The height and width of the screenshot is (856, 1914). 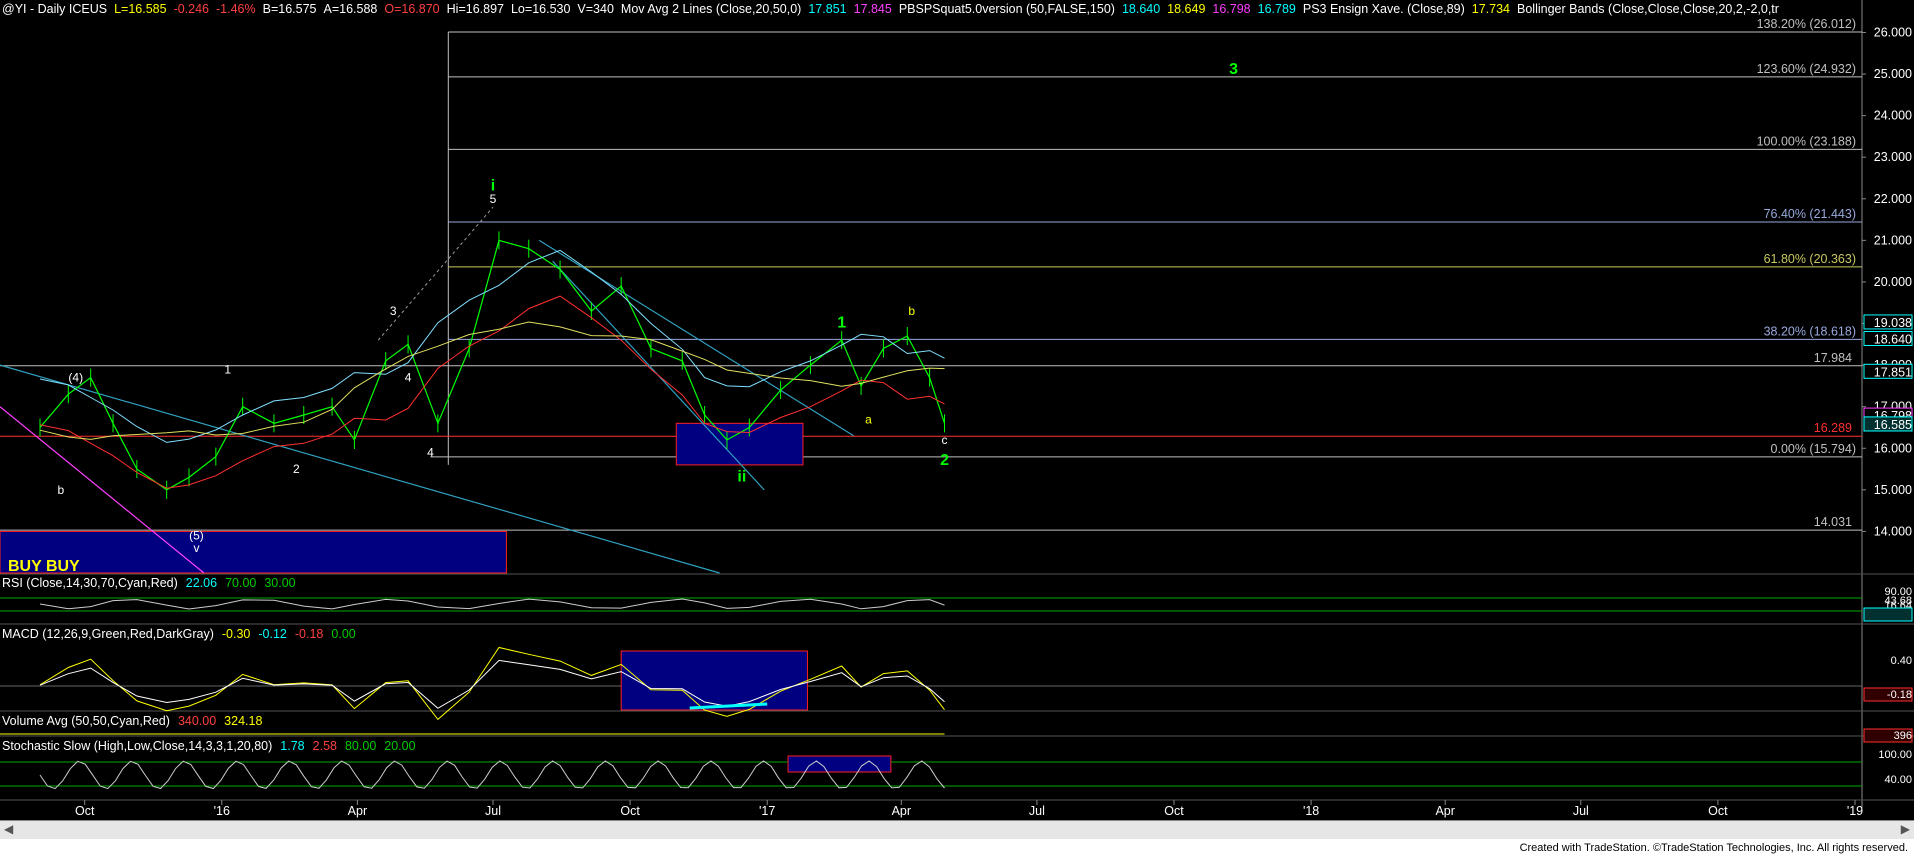 I want to click on ask: A=16.588, so click(x=350, y=9).